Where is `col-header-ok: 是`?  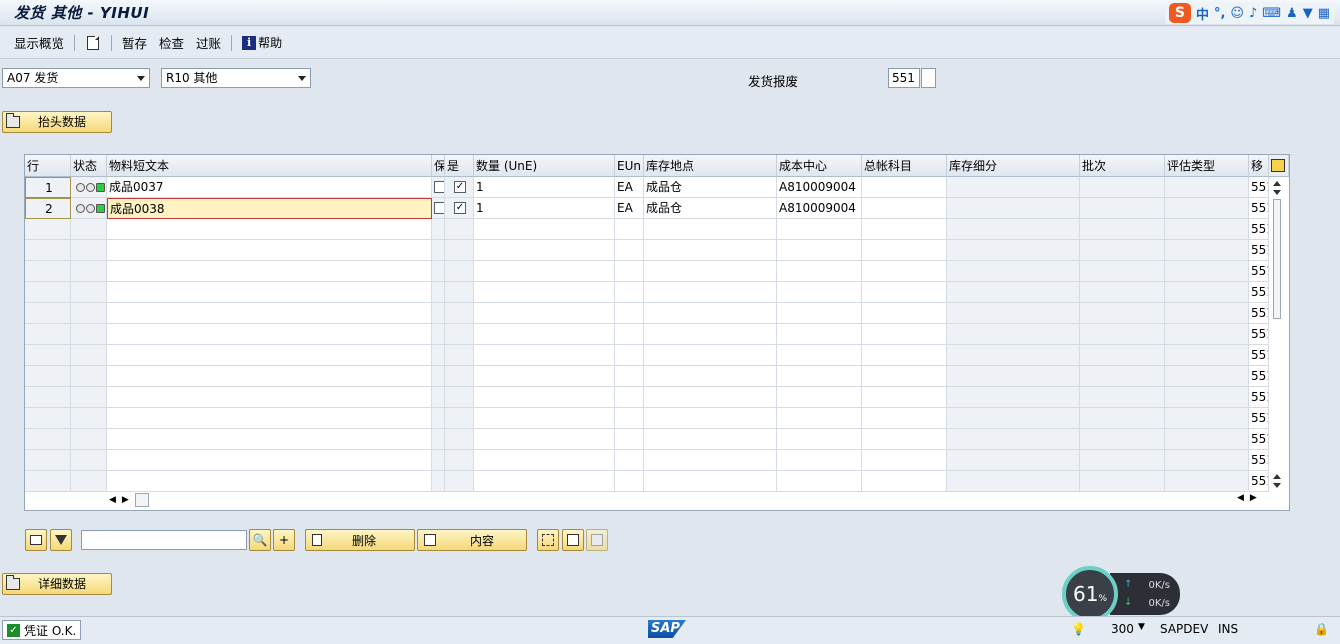 col-header-ok: 是 is located at coordinates (459, 166).